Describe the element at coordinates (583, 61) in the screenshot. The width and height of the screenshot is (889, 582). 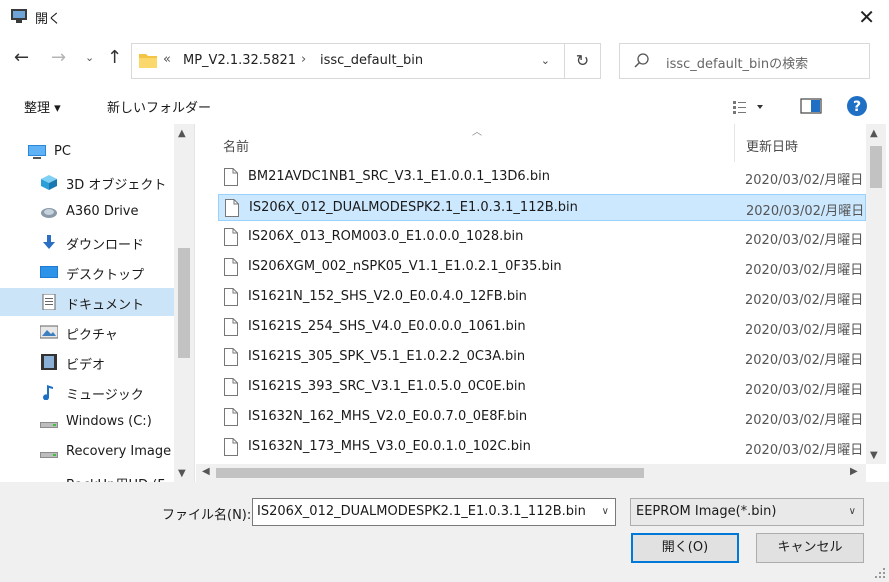
I see `refresh-button: ↻` at that location.